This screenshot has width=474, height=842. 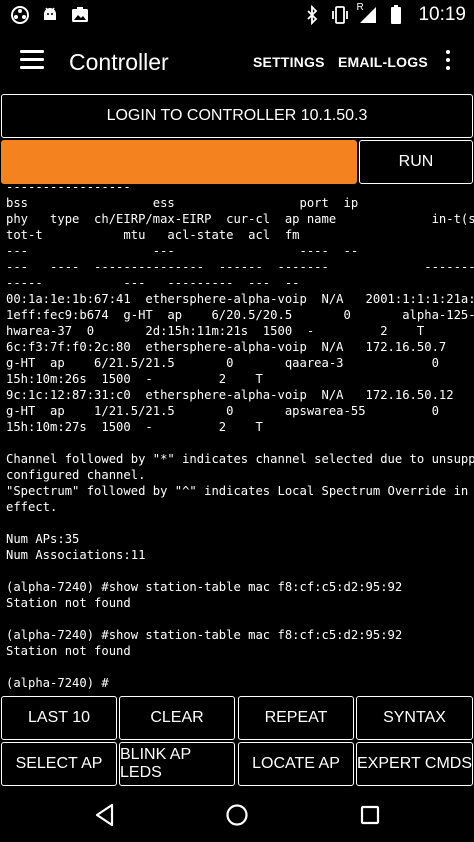 I want to click on vibrate-icon, so click(x=340, y=15).